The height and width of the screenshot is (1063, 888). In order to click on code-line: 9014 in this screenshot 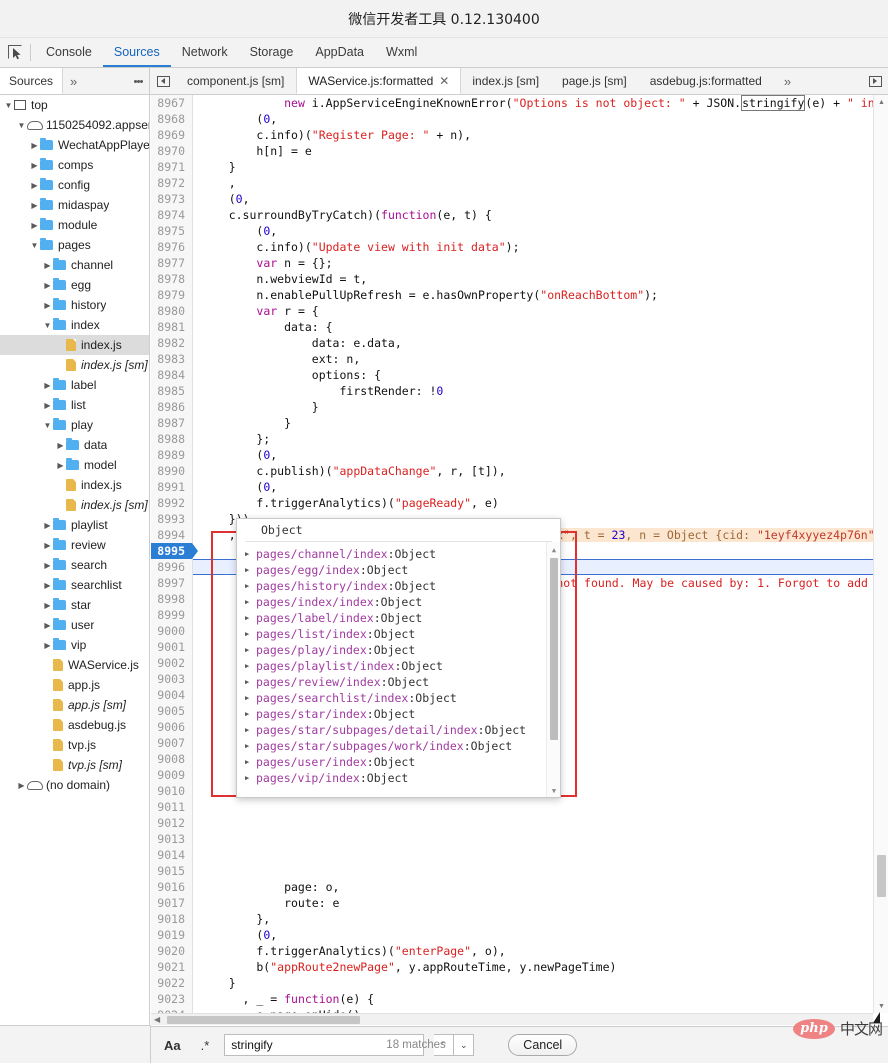, I will do `click(519, 855)`.